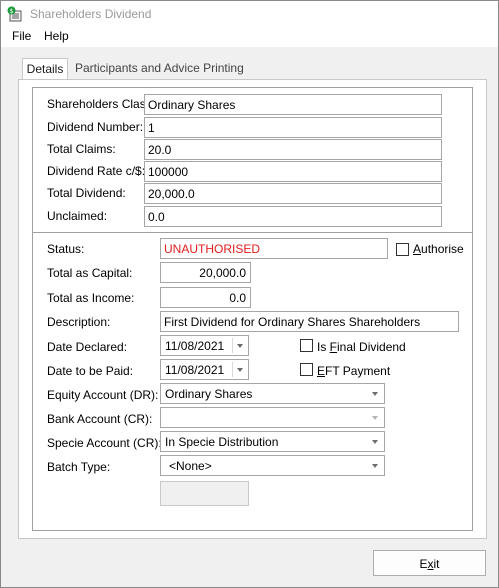 Image resolution: width=499 pixels, height=588 pixels. Describe the element at coordinates (293, 104) in the screenshot. I see `shareholders-class-field: Ordinary Shares` at that location.